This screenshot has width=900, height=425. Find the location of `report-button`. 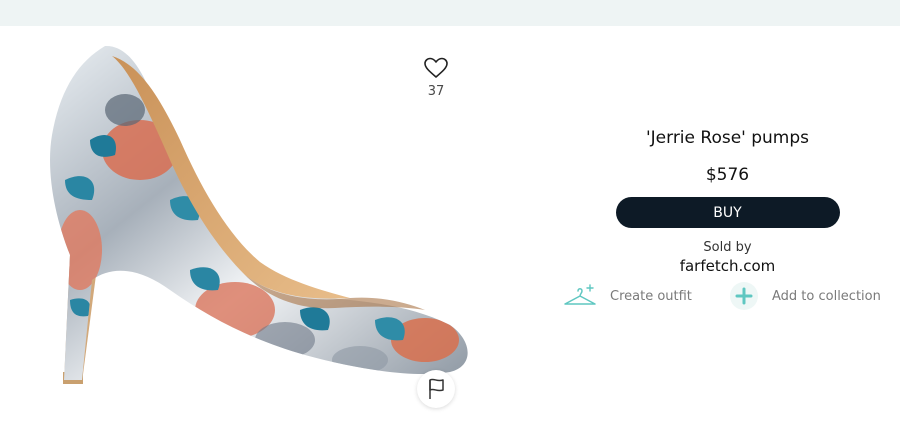

report-button is located at coordinates (436, 389).